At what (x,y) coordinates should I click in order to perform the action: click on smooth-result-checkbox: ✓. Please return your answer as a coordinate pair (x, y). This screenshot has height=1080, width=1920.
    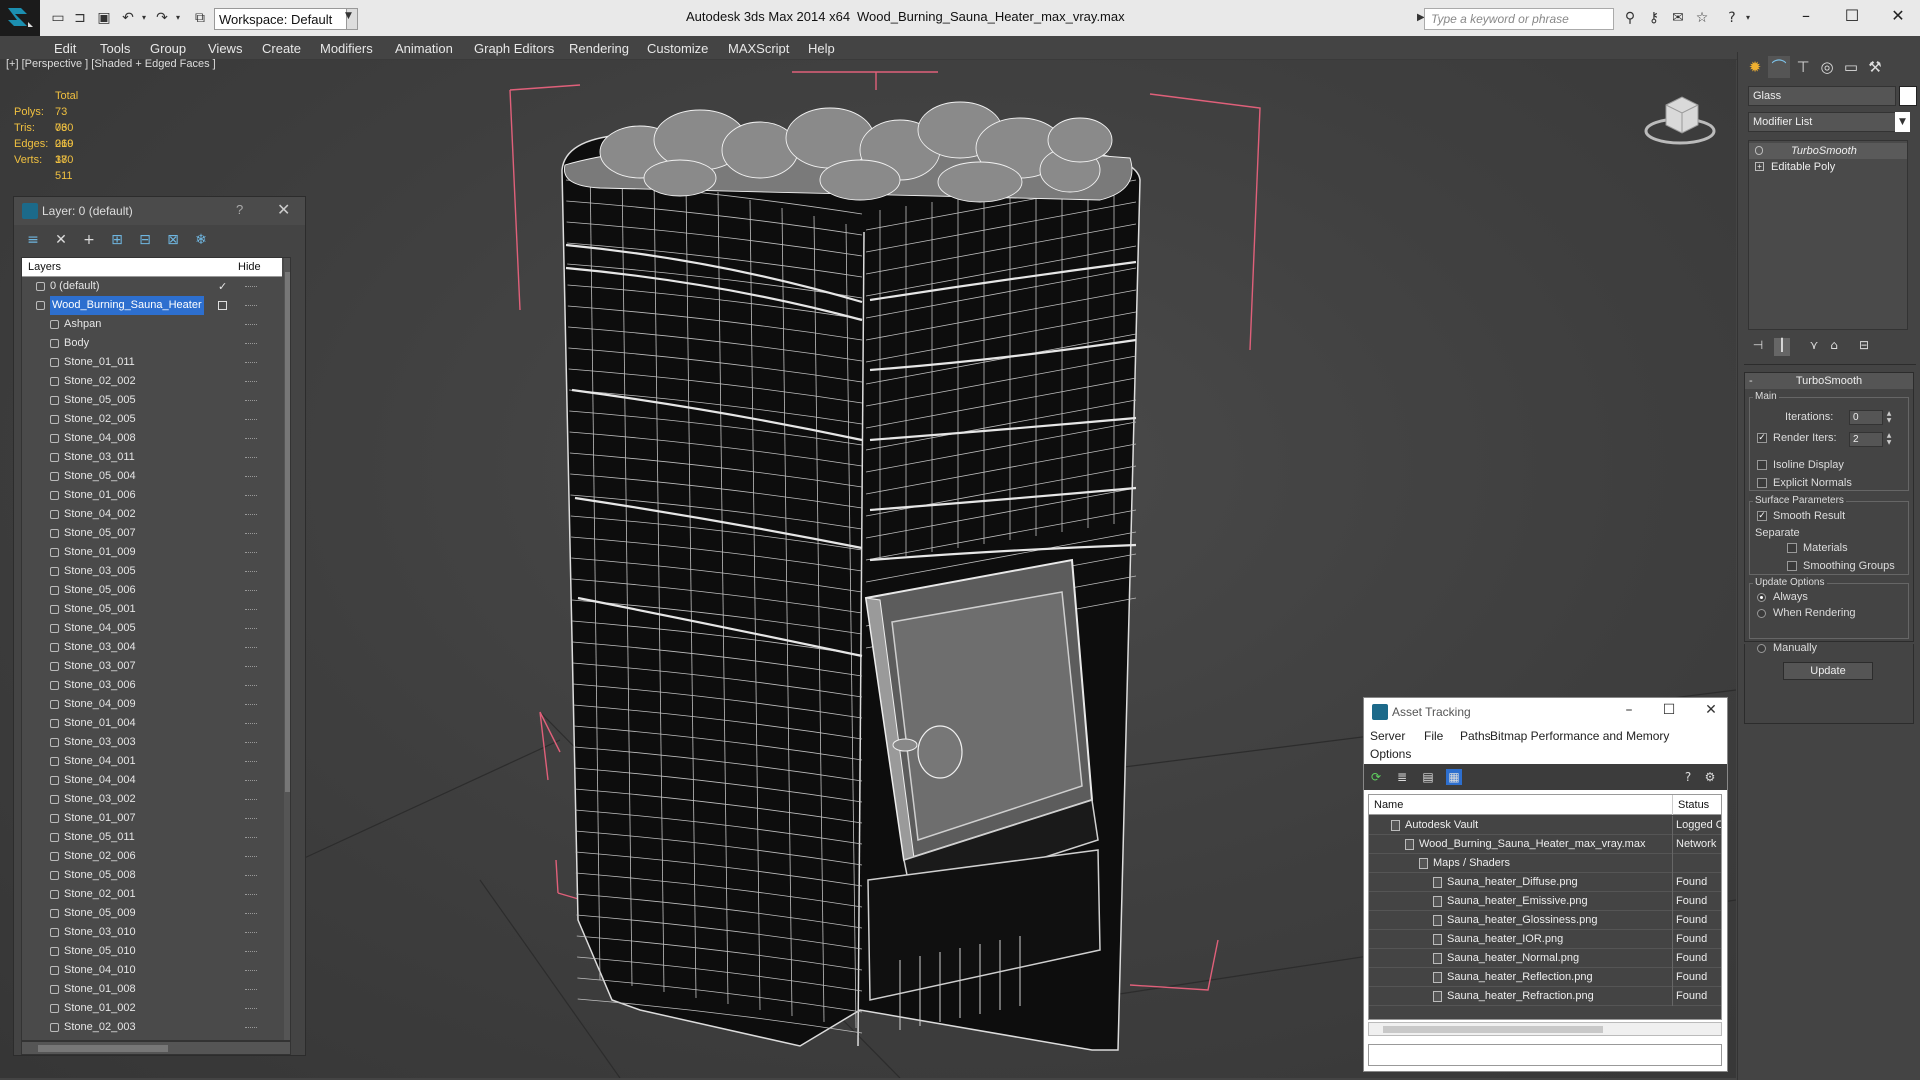
    Looking at the image, I should click on (1762, 516).